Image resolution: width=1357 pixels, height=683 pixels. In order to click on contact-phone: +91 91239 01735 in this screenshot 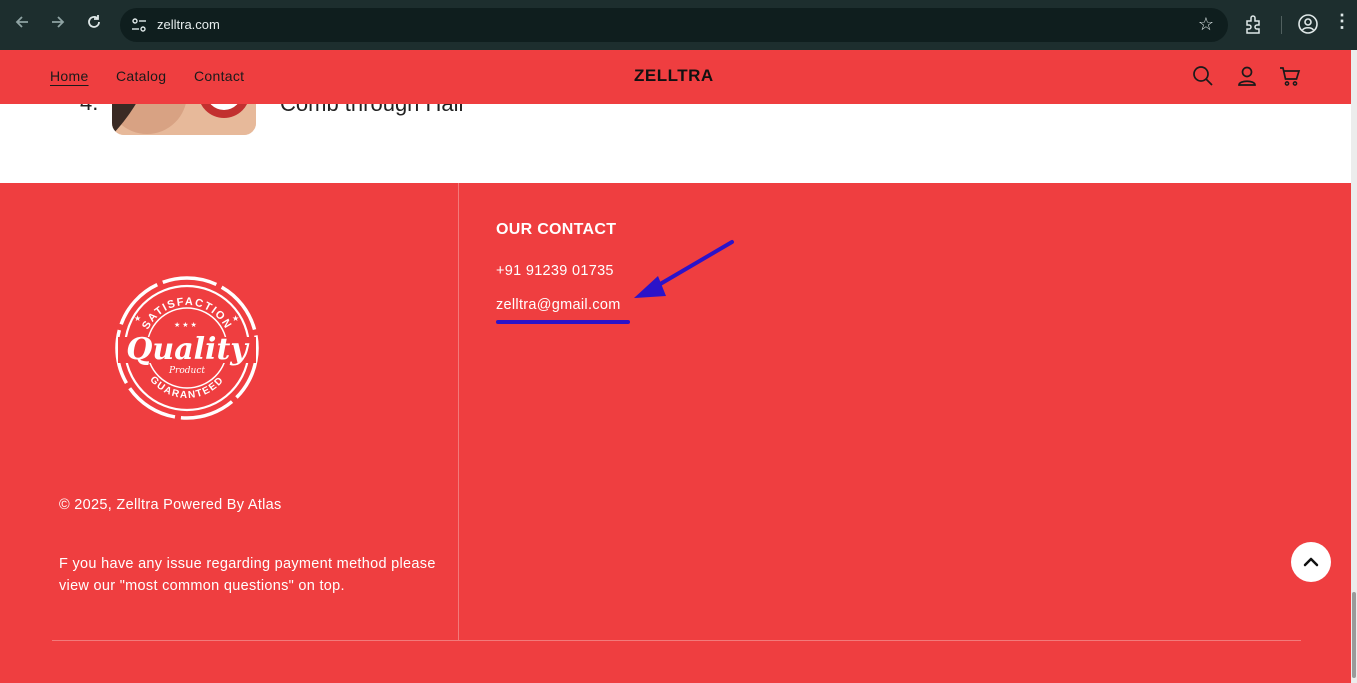, I will do `click(555, 271)`.